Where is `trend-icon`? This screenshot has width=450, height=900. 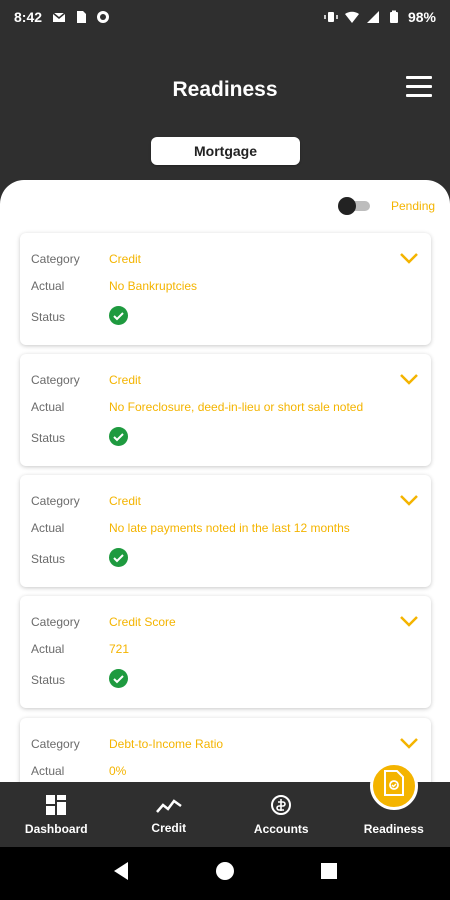 trend-icon is located at coordinates (168, 805).